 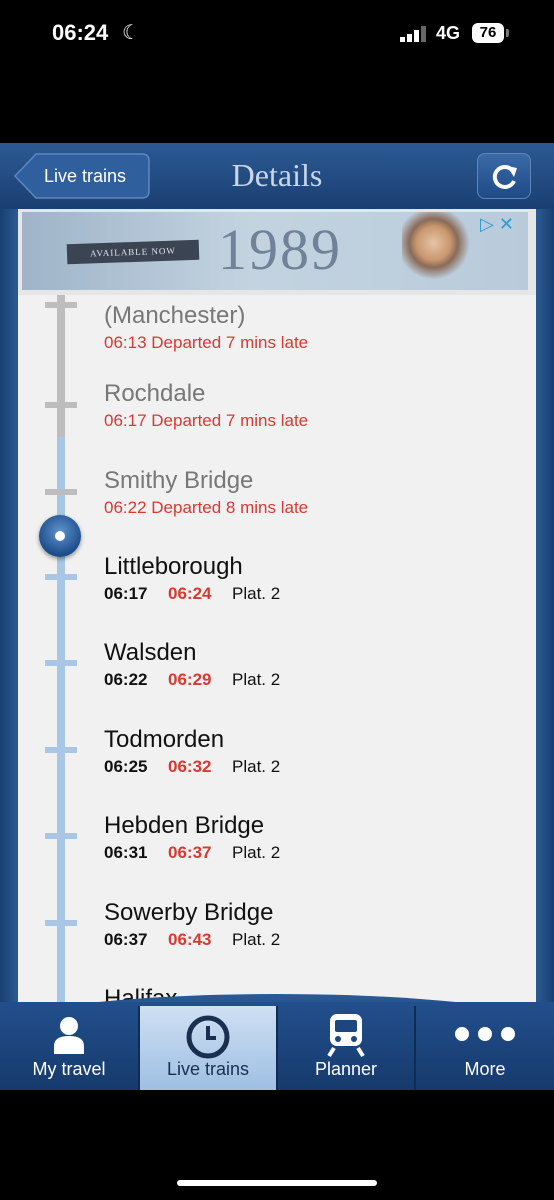 I want to click on station-times: 06:17 06:24 Plat. 2, so click(x=192, y=594).